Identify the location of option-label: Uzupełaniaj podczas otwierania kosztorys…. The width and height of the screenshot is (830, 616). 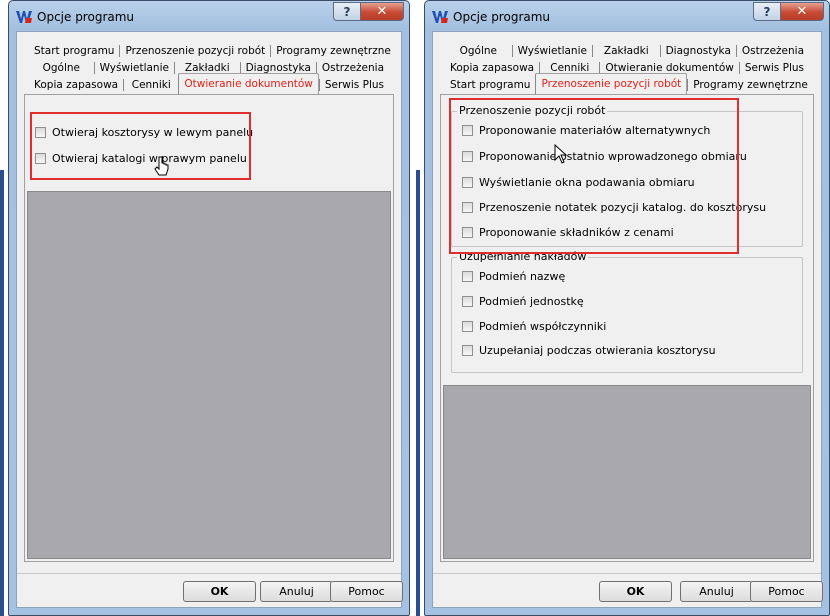
(597, 350).